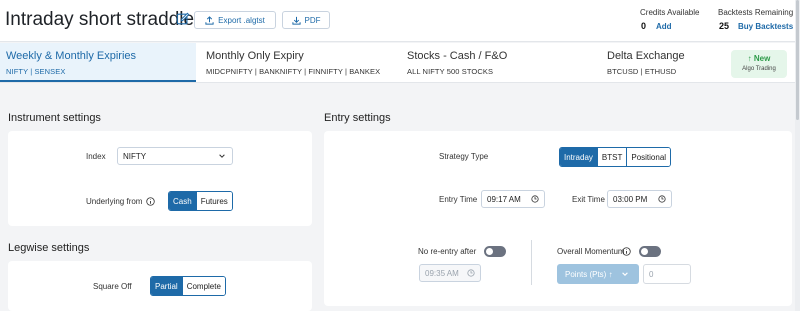 The width and height of the screenshot is (800, 311). Describe the element at coordinates (96, 156) in the screenshot. I see `index-label: Index` at that location.